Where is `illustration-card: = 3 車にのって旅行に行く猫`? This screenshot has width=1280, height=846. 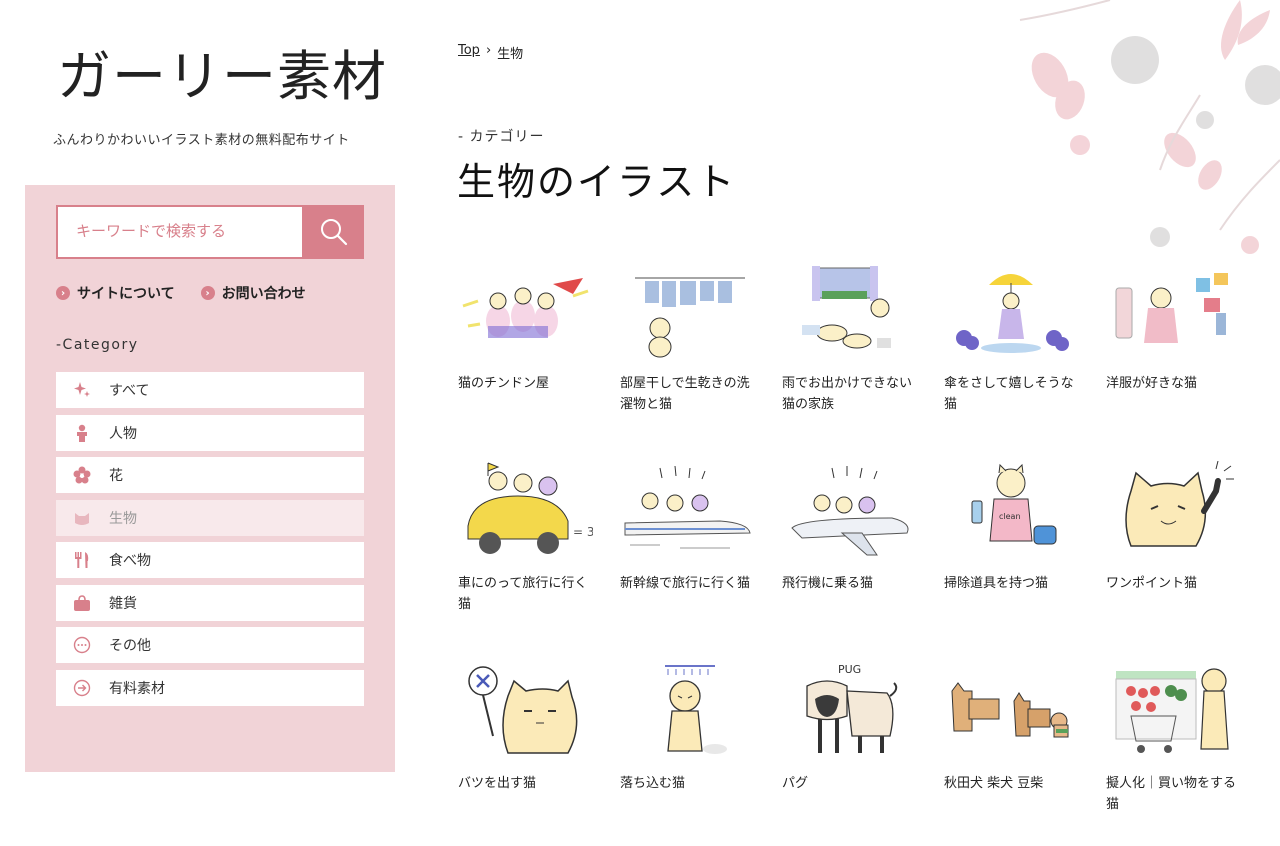 illustration-card: = 3 車にのって旅行に行く猫 is located at coordinates (525, 536).